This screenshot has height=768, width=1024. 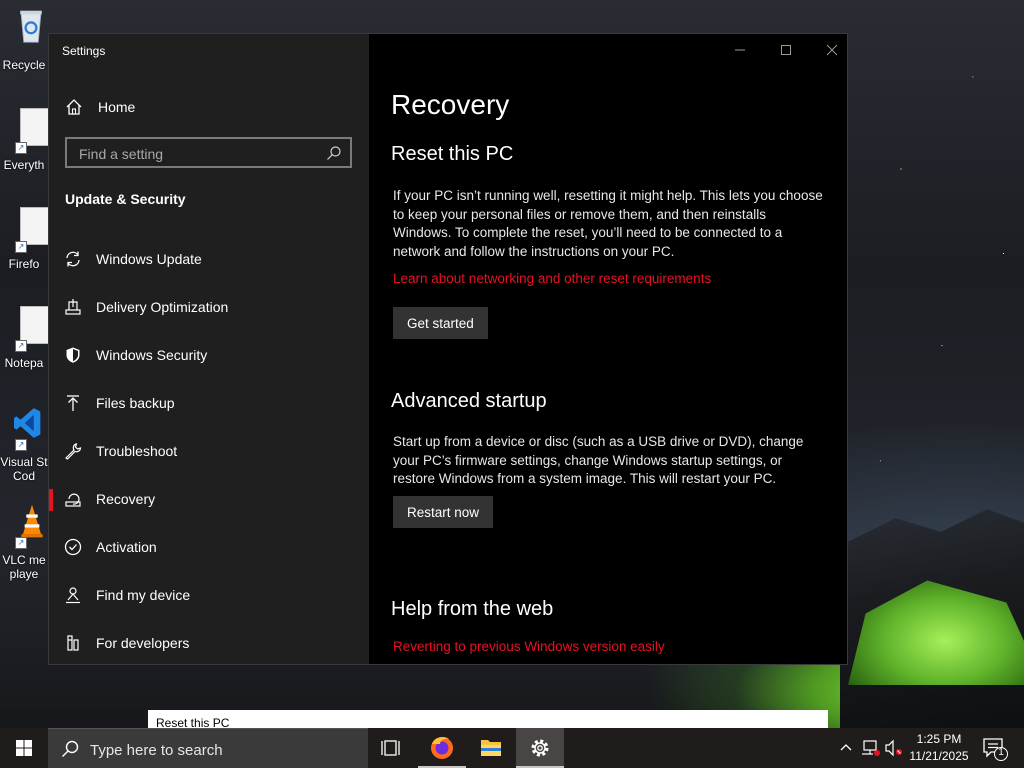 What do you see at coordinates (209, 643) in the screenshot?
I see `sidebar-item-for-developers: For developers` at bounding box center [209, 643].